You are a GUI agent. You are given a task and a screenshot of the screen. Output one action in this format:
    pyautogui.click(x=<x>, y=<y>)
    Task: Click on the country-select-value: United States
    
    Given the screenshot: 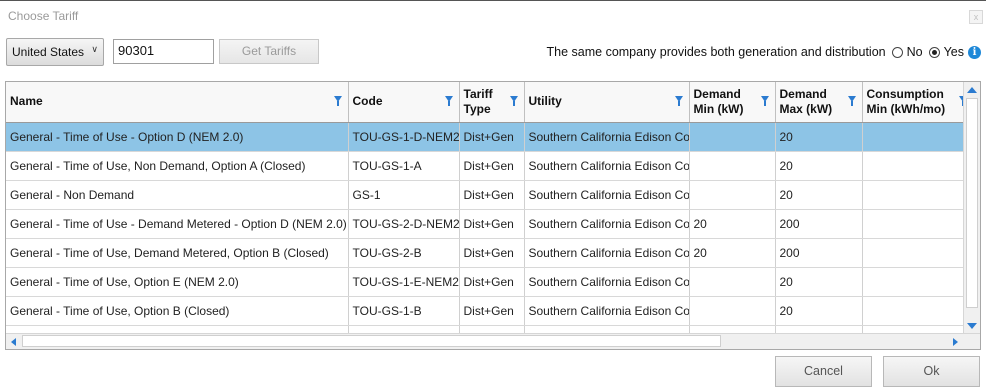 What is the action you would take?
    pyautogui.click(x=48, y=52)
    